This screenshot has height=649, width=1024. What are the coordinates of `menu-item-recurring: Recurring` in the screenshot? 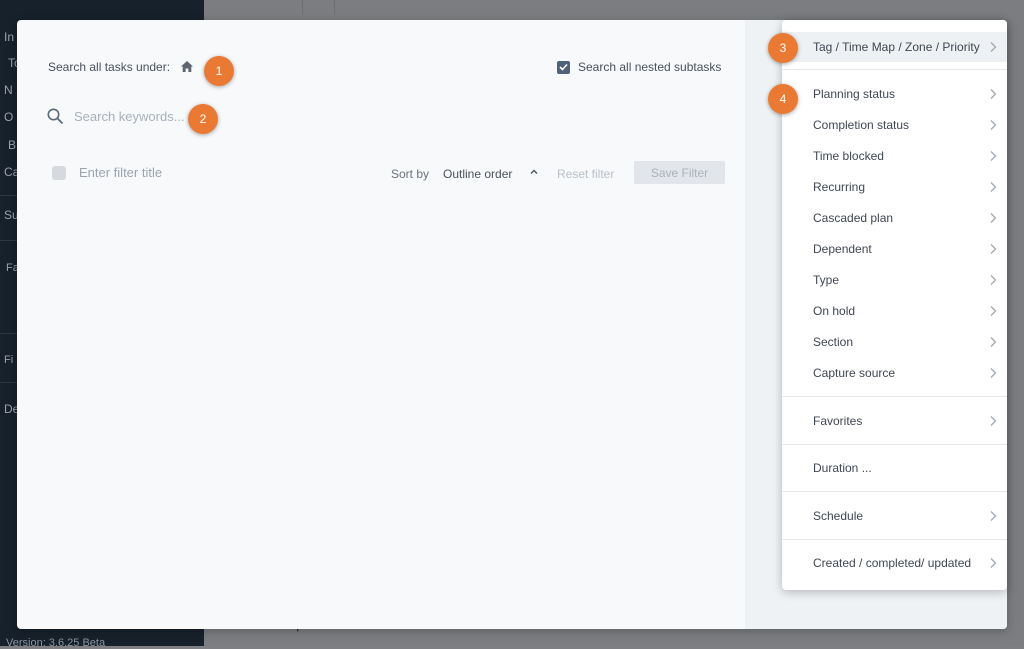 It's located at (894, 187).